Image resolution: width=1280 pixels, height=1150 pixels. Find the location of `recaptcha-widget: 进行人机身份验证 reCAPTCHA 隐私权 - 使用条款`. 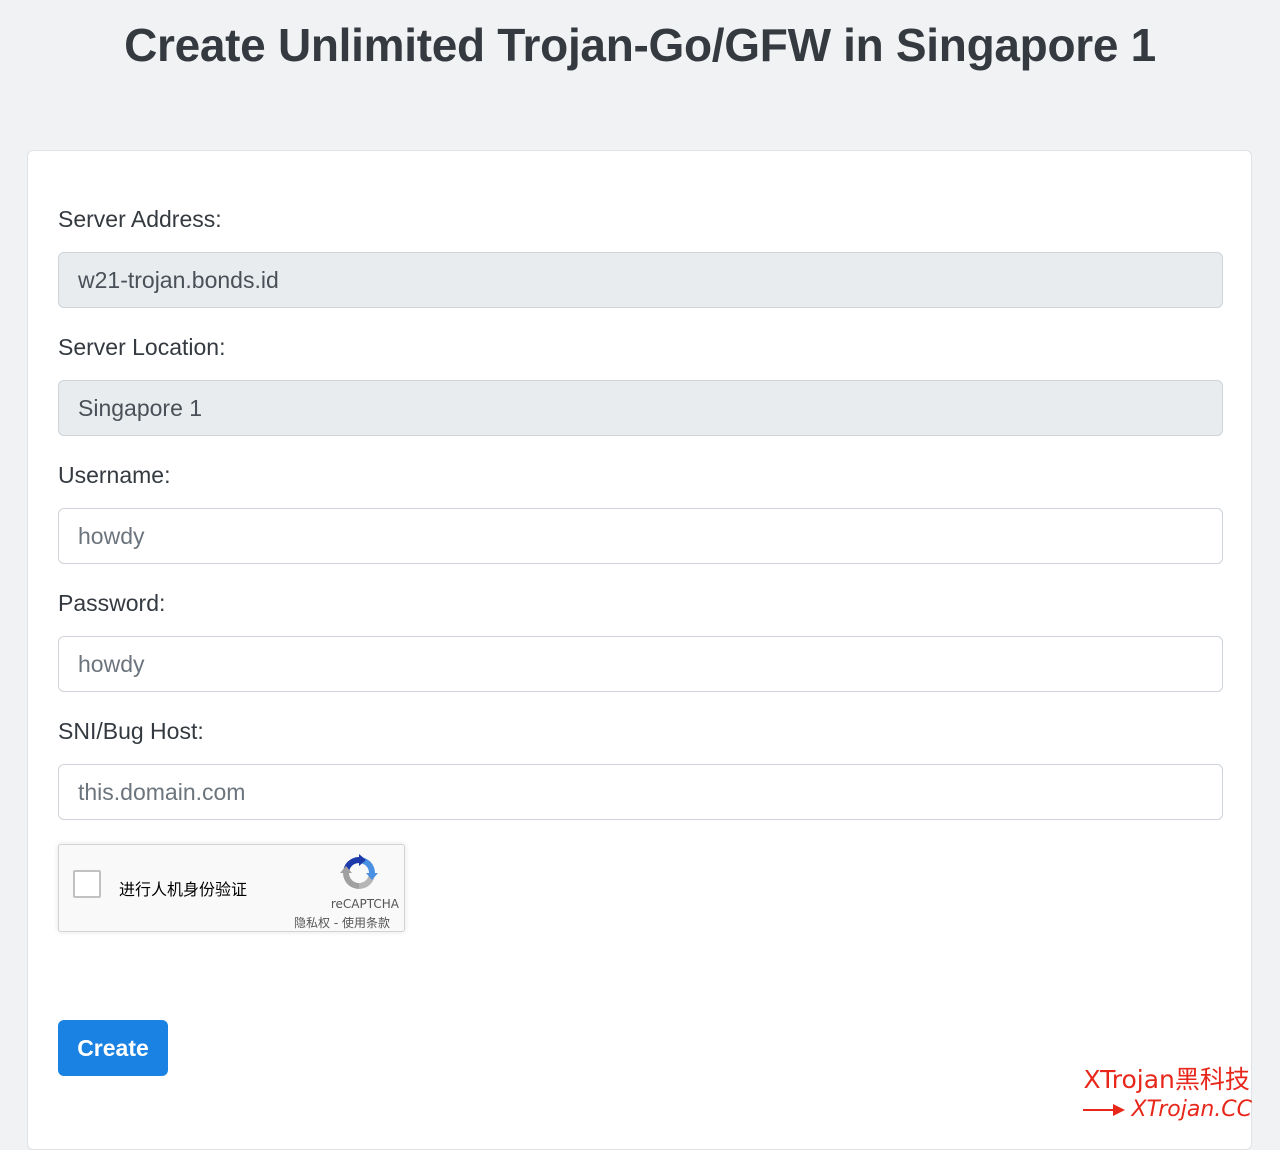

recaptcha-widget: 进行人机身份验证 reCAPTCHA 隐私权 - 使用条款 is located at coordinates (231, 888).